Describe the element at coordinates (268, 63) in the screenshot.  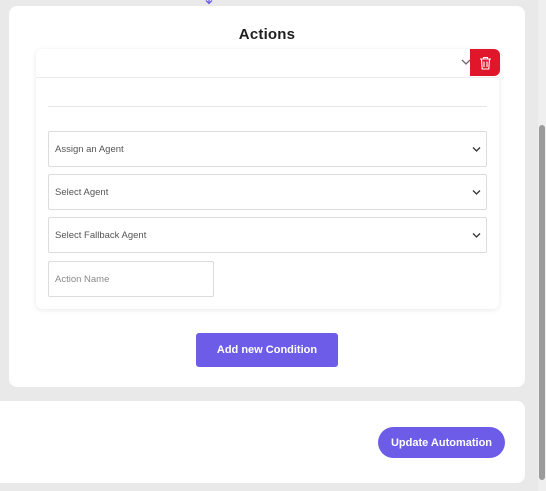
I see `action-card-header` at that location.